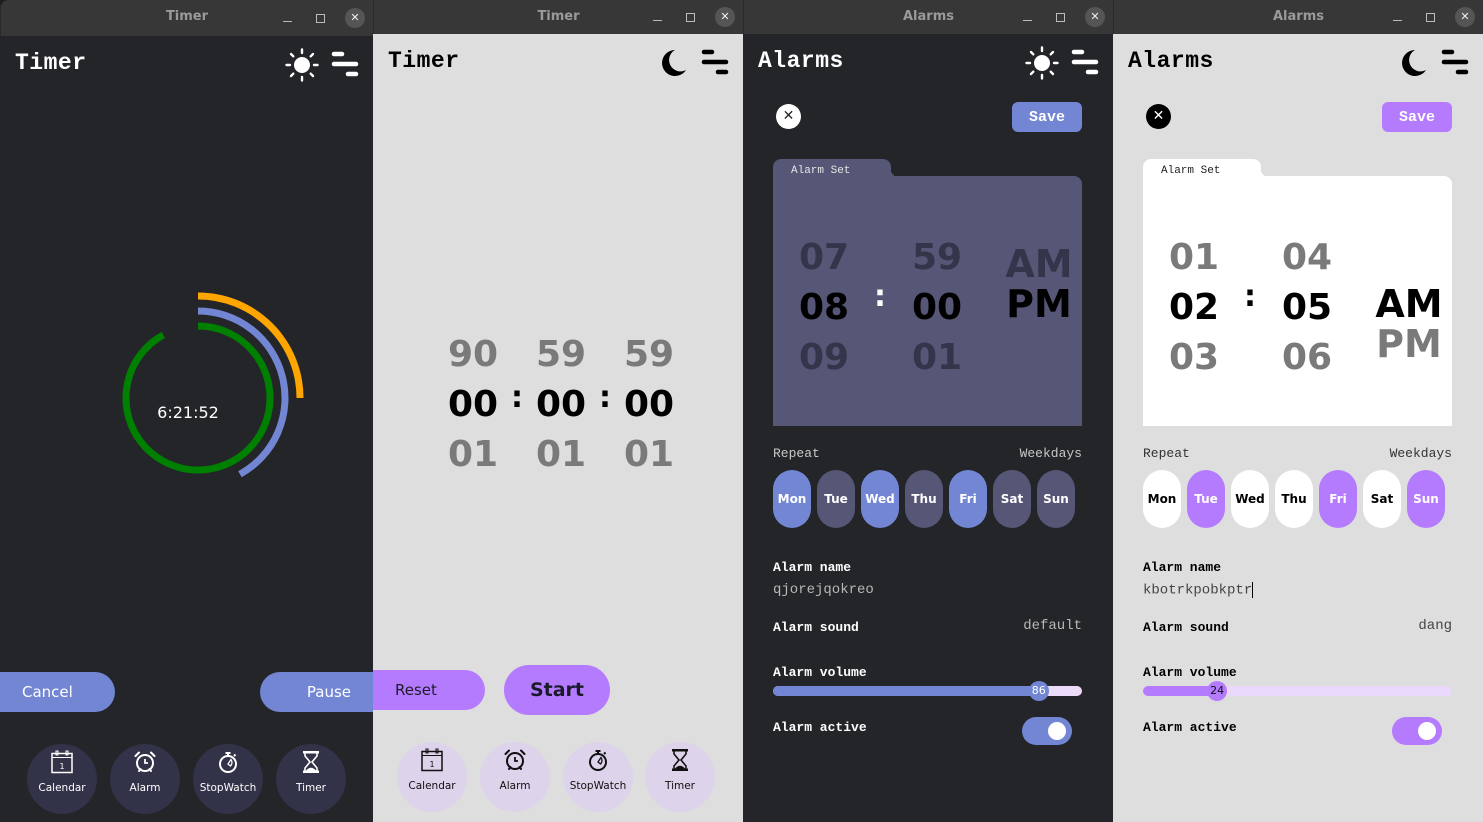  What do you see at coordinates (557, 690) in the screenshot?
I see `start-button: Start` at bounding box center [557, 690].